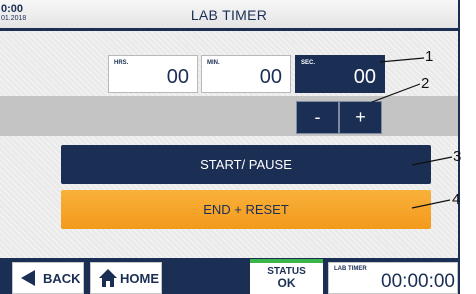 The height and width of the screenshot is (294, 476). What do you see at coordinates (429, 56) in the screenshot?
I see `callout-1: 1` at bounding box center [429, 56].